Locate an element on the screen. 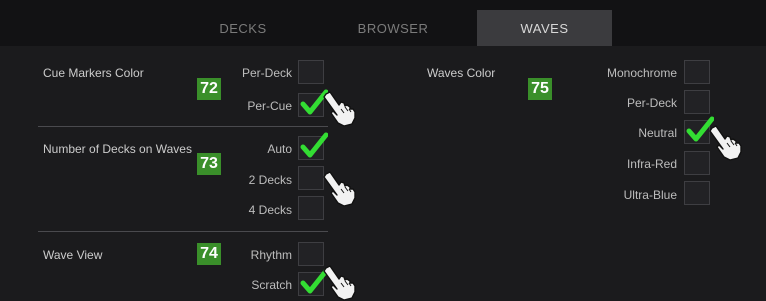 Image resolution: width=766 pixels, height=301 pixels. checkbox-cue-per-cue is located at coordinates (313, 103).